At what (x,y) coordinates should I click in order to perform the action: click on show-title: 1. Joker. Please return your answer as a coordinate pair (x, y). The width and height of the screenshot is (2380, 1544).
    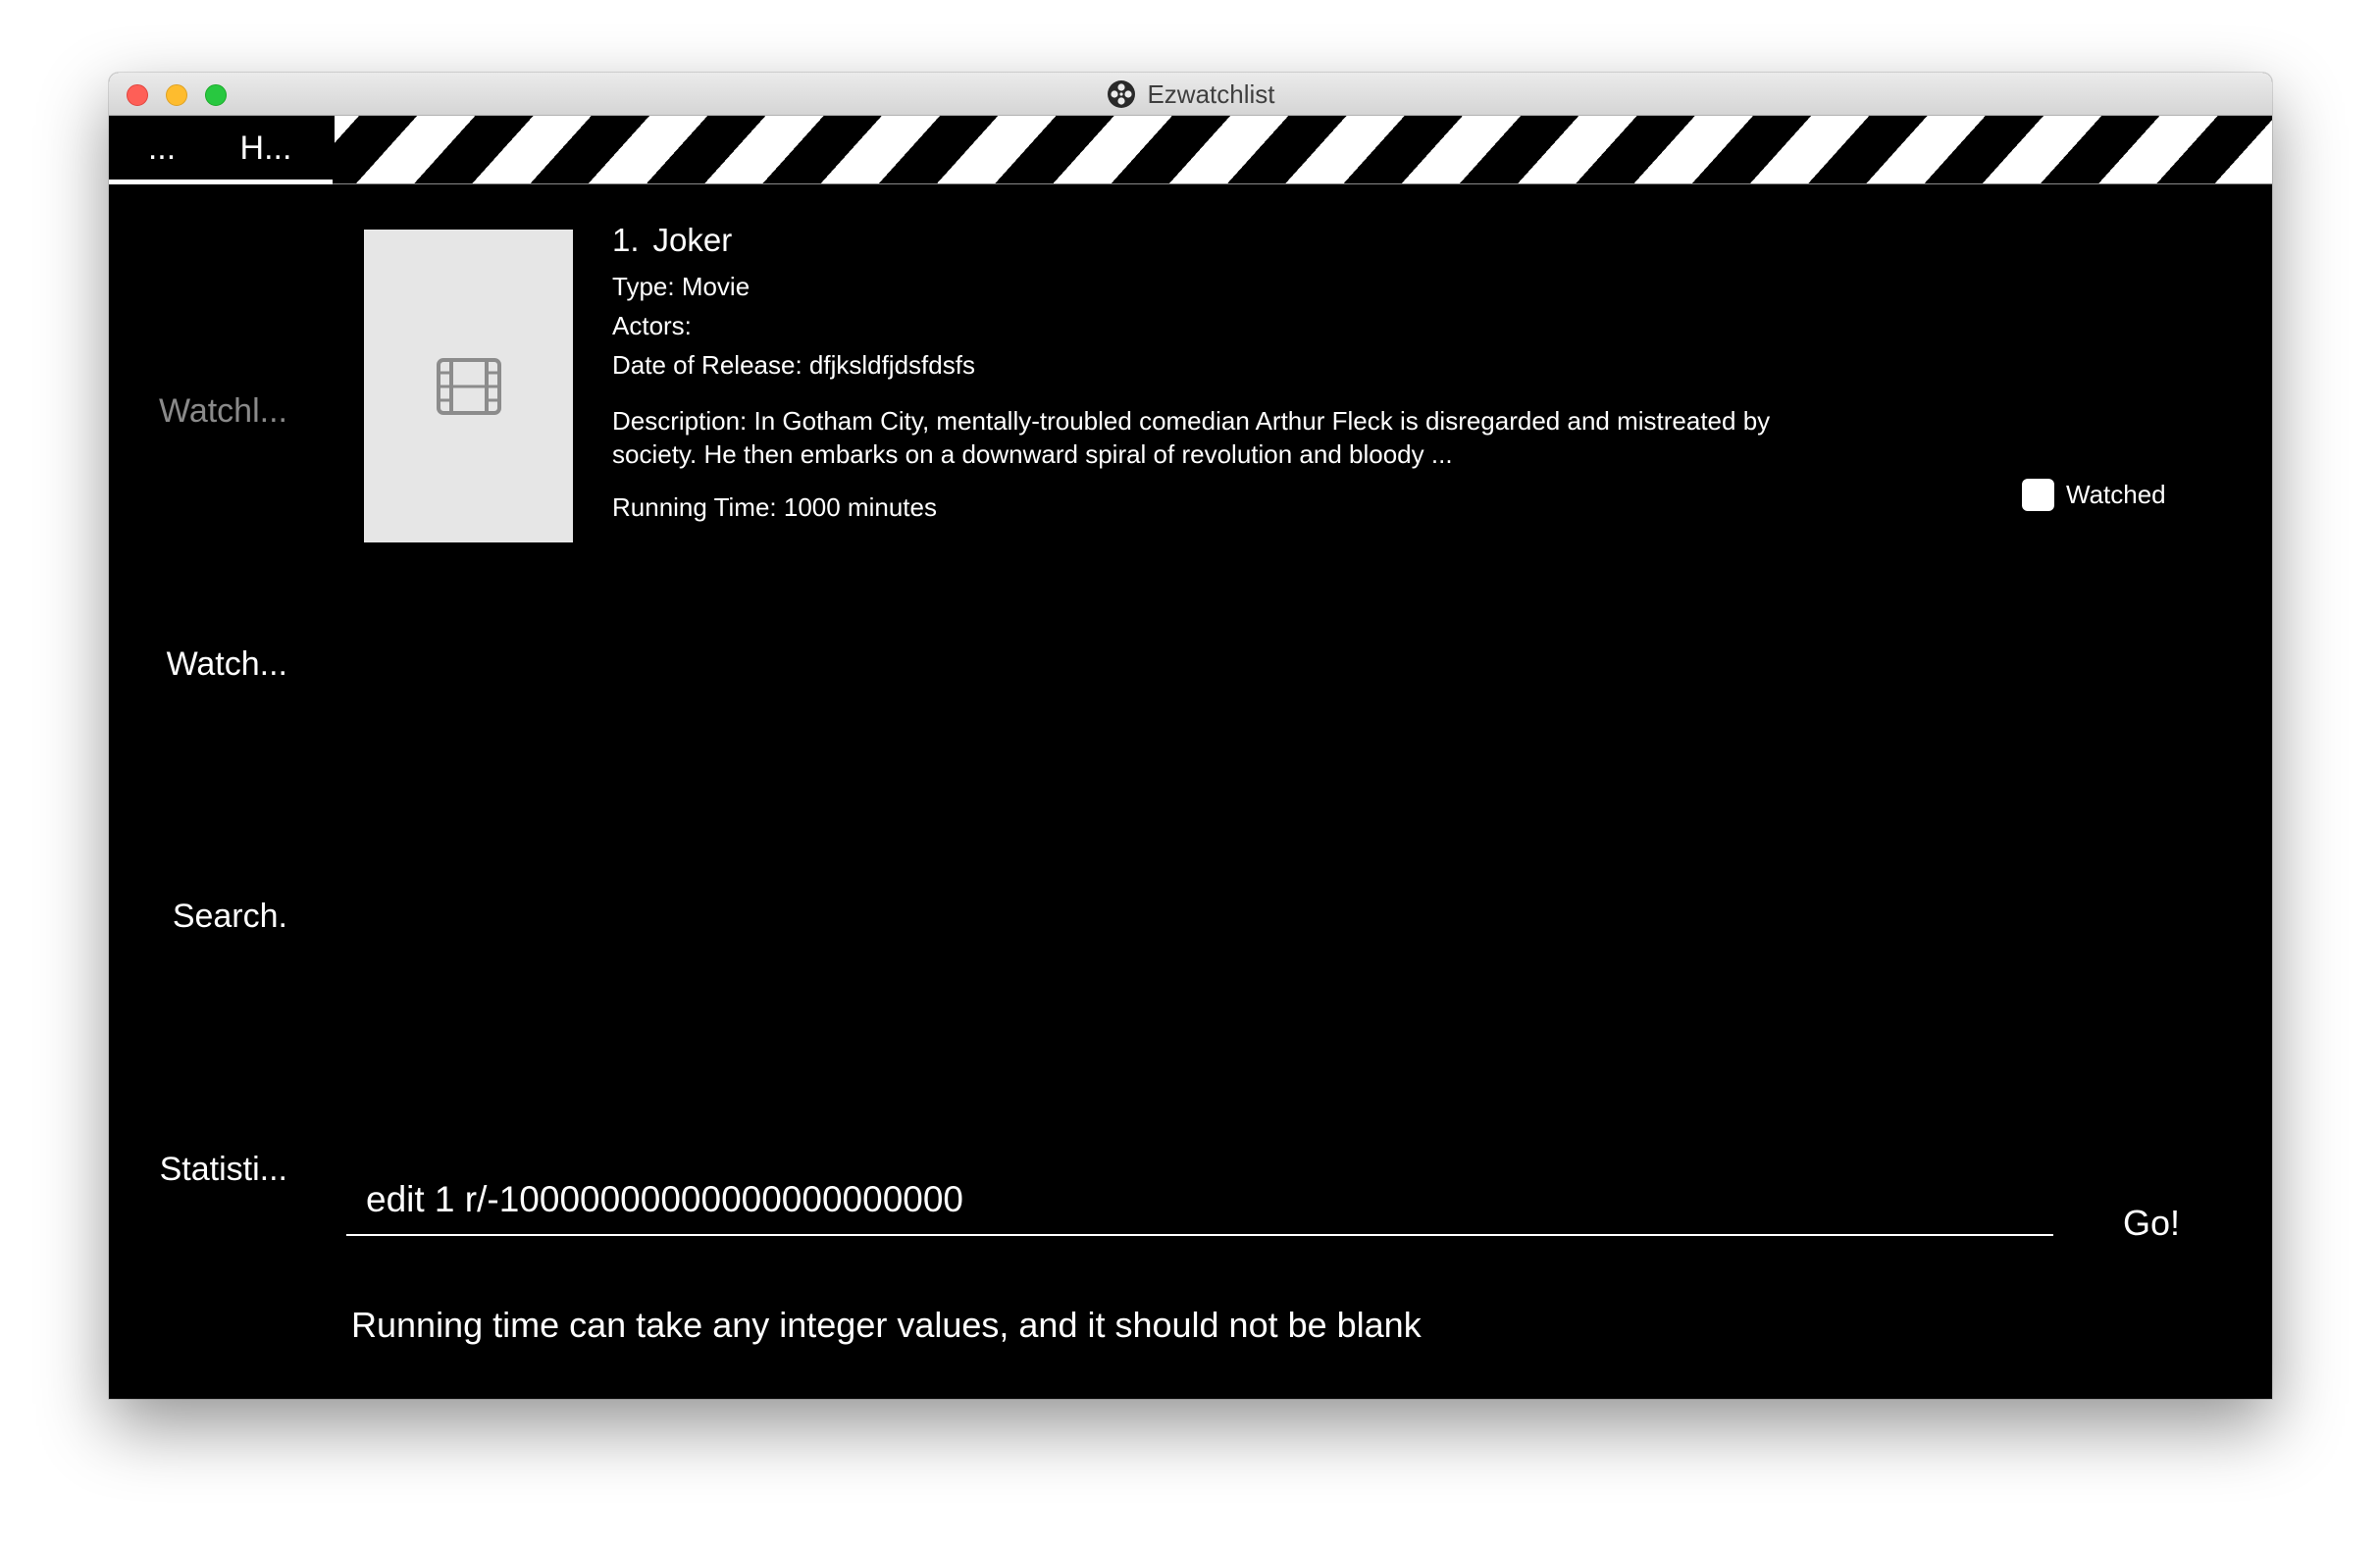
    Looking at the image, I should click on (672, 241).